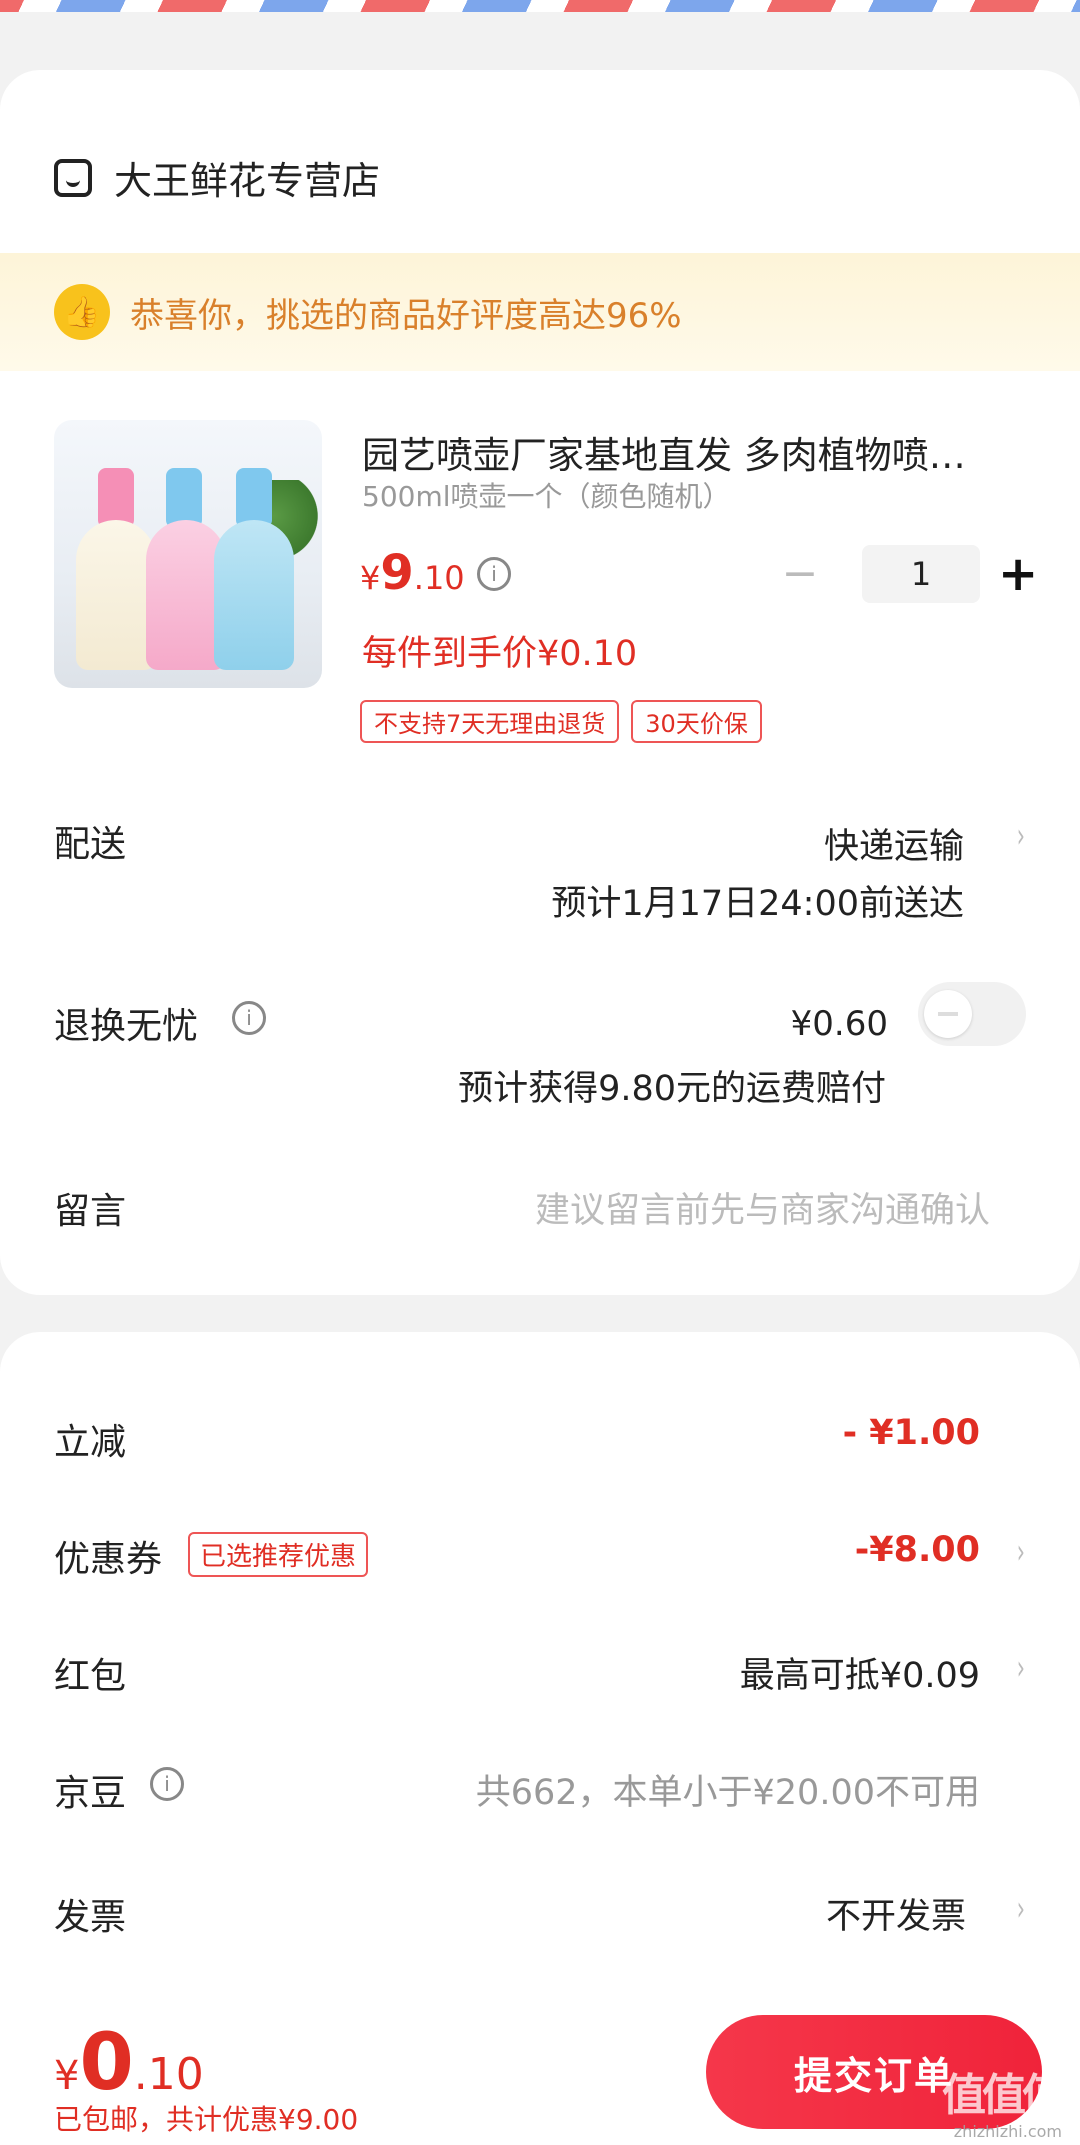  Describe the element at coordinates (696, 721) in the screenshot. I see `tag-price-protect: 30天价保` at that location.